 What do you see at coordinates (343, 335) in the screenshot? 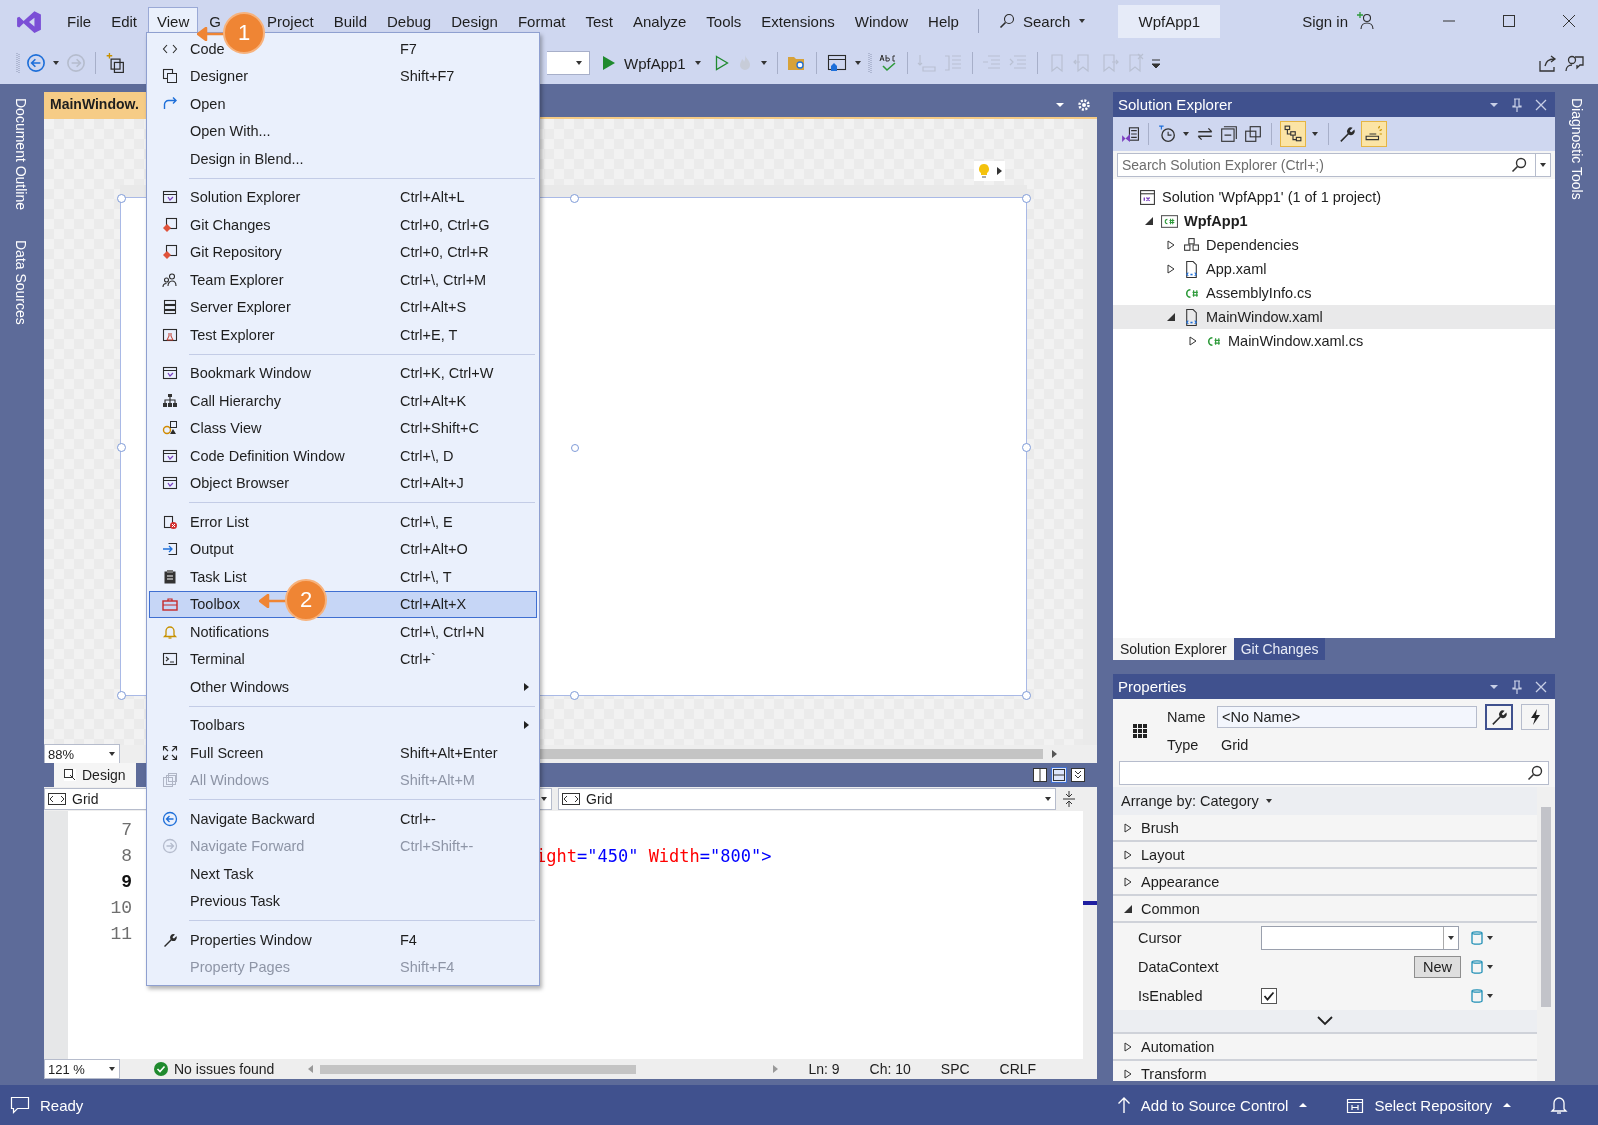
I see `menu-entry: Test Explorer Ctrl+E, T` at bounding box center [343, 335].